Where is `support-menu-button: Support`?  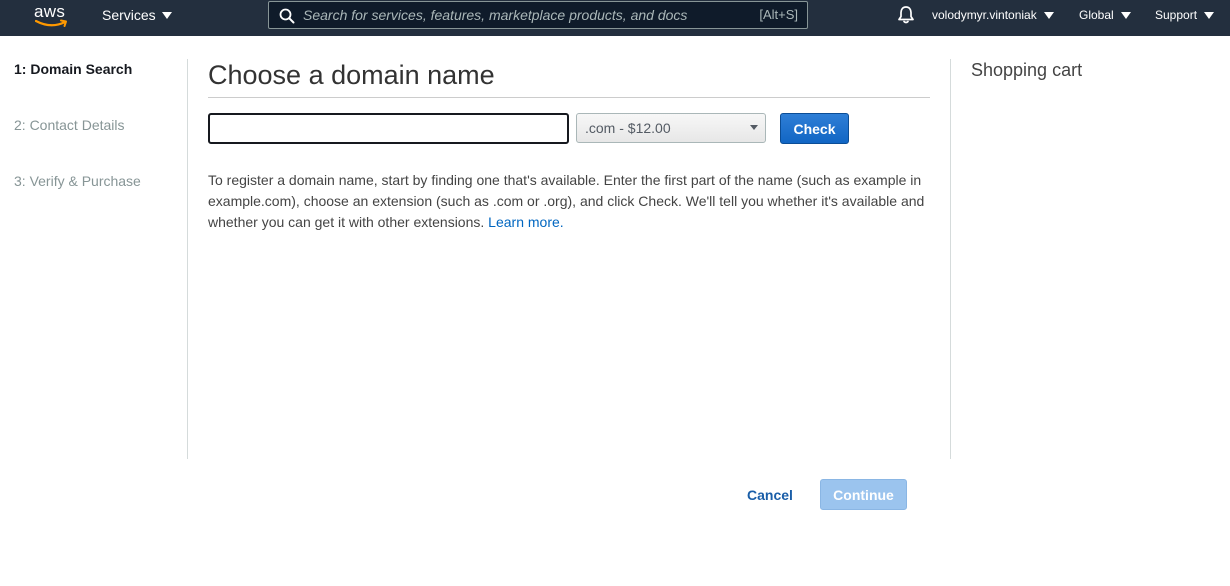
support-menu-button: Support is located at coordinates (1185, 15).